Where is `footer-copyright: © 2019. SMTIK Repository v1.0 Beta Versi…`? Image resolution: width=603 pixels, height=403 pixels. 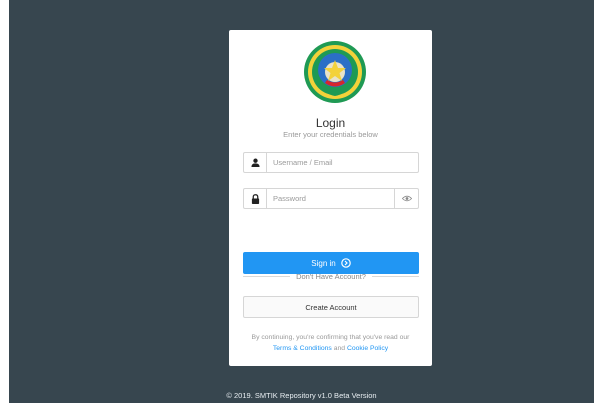 footer-copyright: © 2019. SMTIK Repository v1.0 Beta Versi… is located at coordinates (301, 395).